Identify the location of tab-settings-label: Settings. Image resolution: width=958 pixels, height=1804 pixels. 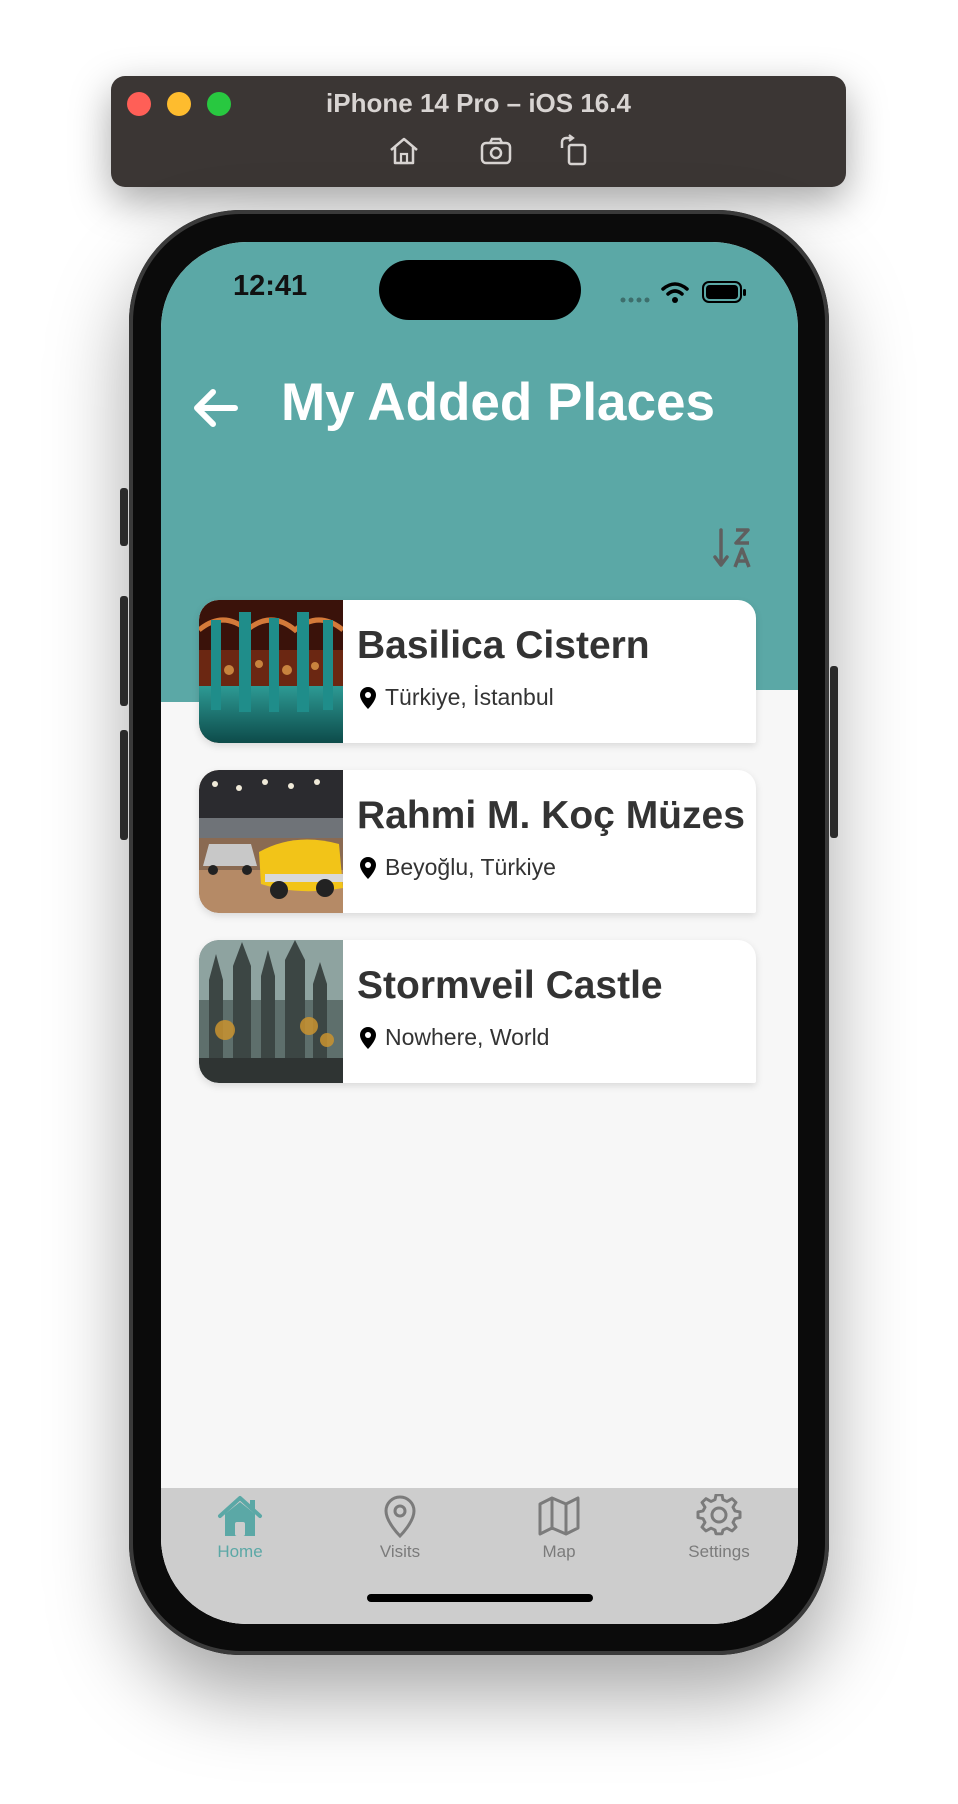
(719, 1551).